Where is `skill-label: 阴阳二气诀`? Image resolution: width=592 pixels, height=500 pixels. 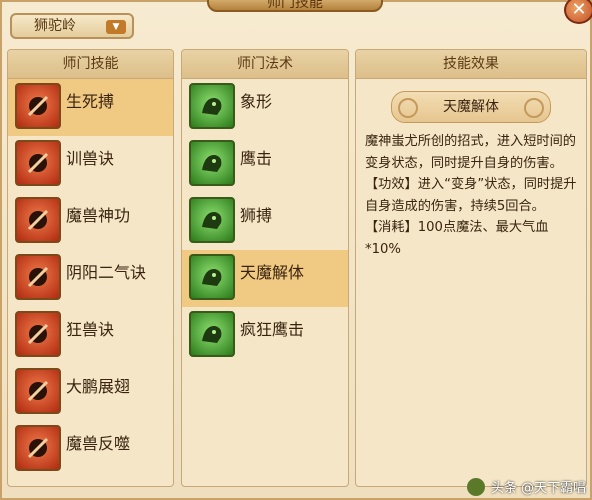 skill-label: 阴阳二气诀 is located at coordinates (106, 272).